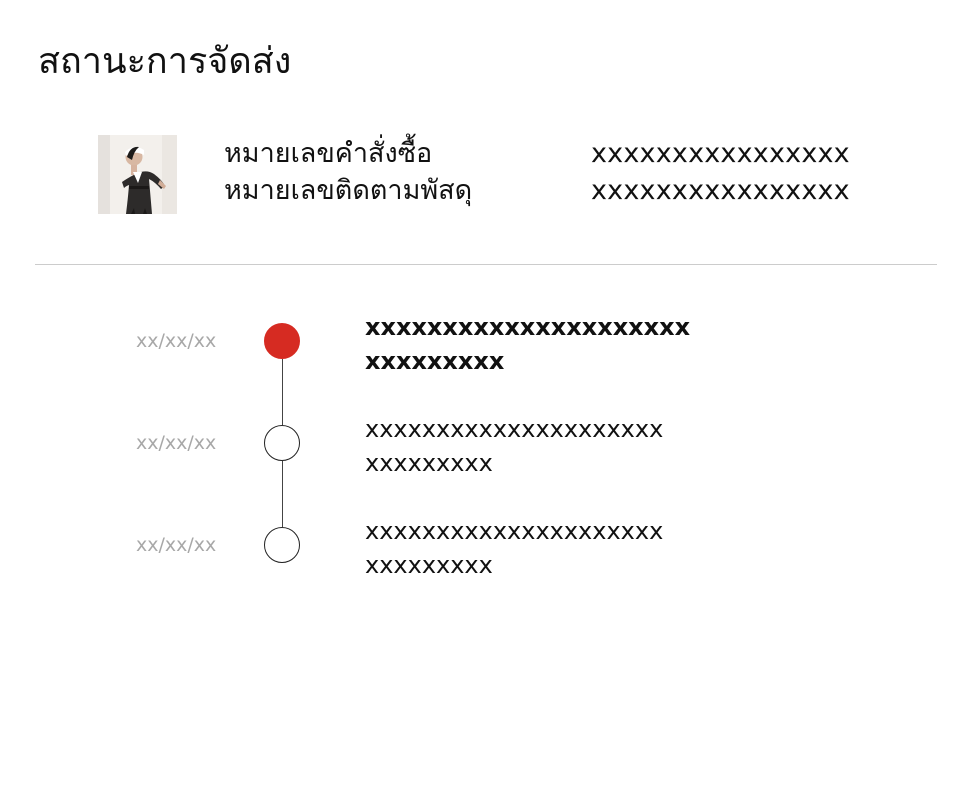 Image resolution: width=967 pixels, height=789 pixels. Describe the element at coordinates (282, 341) in the screenshot. I see `status-dot-active` at that location.